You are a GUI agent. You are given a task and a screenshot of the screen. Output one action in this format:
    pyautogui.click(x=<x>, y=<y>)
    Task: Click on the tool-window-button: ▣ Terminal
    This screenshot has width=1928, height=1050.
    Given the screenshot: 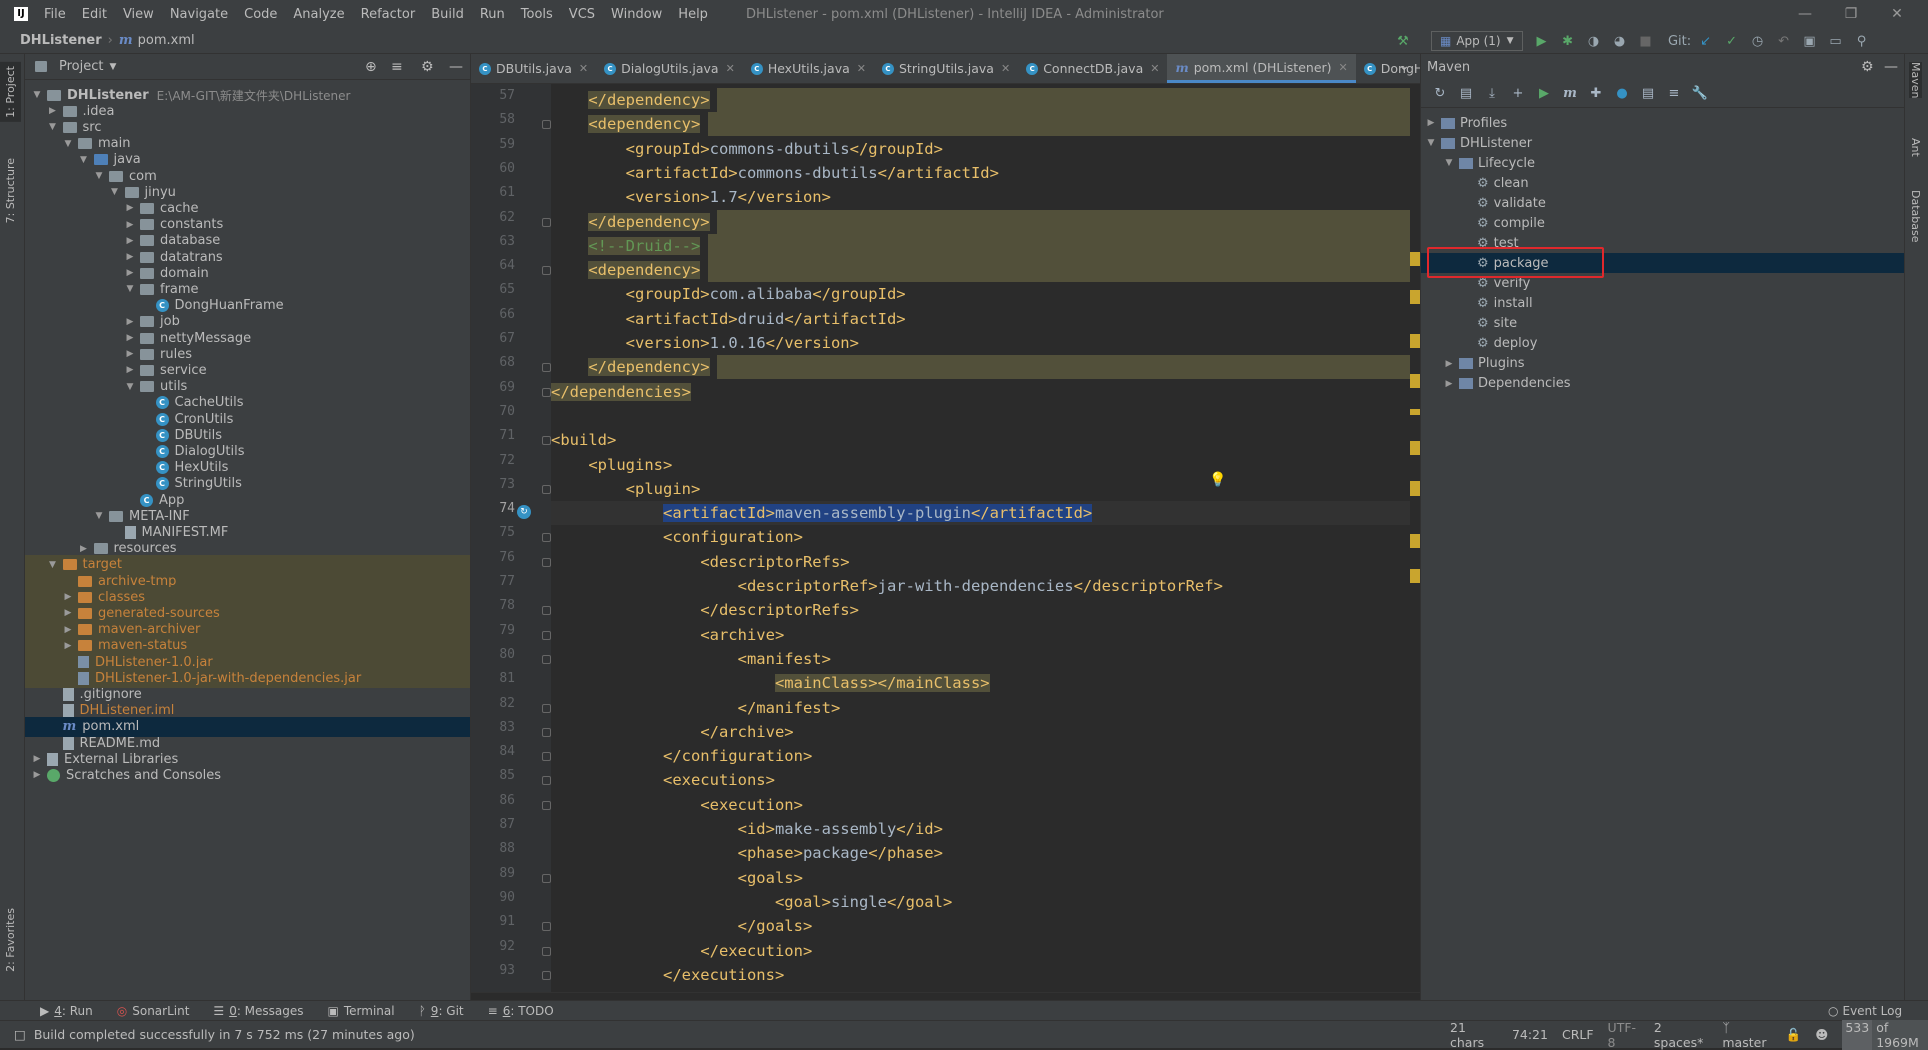 What is the action you would take?
    pyautogui.click(x=361, y=1011)
    